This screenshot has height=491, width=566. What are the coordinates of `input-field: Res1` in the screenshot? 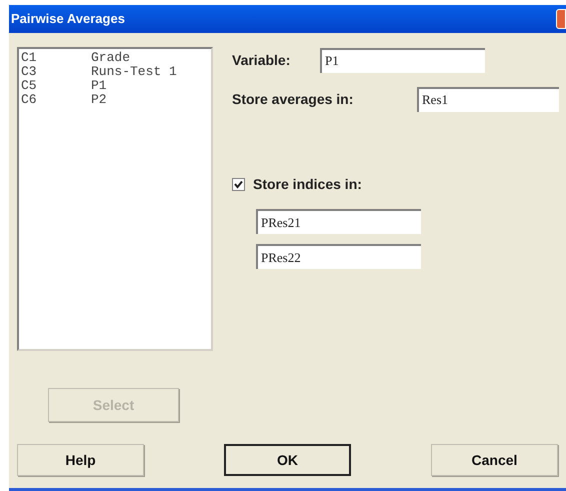 It's located at (488, 99).